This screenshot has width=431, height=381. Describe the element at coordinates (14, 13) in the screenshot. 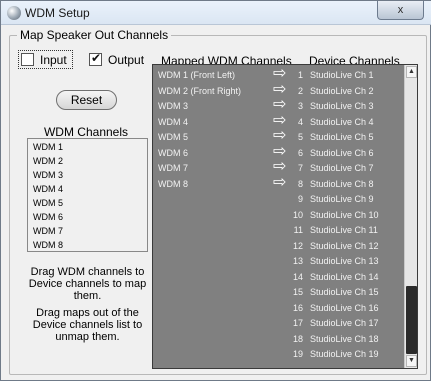

I see `app-icon` at that location.